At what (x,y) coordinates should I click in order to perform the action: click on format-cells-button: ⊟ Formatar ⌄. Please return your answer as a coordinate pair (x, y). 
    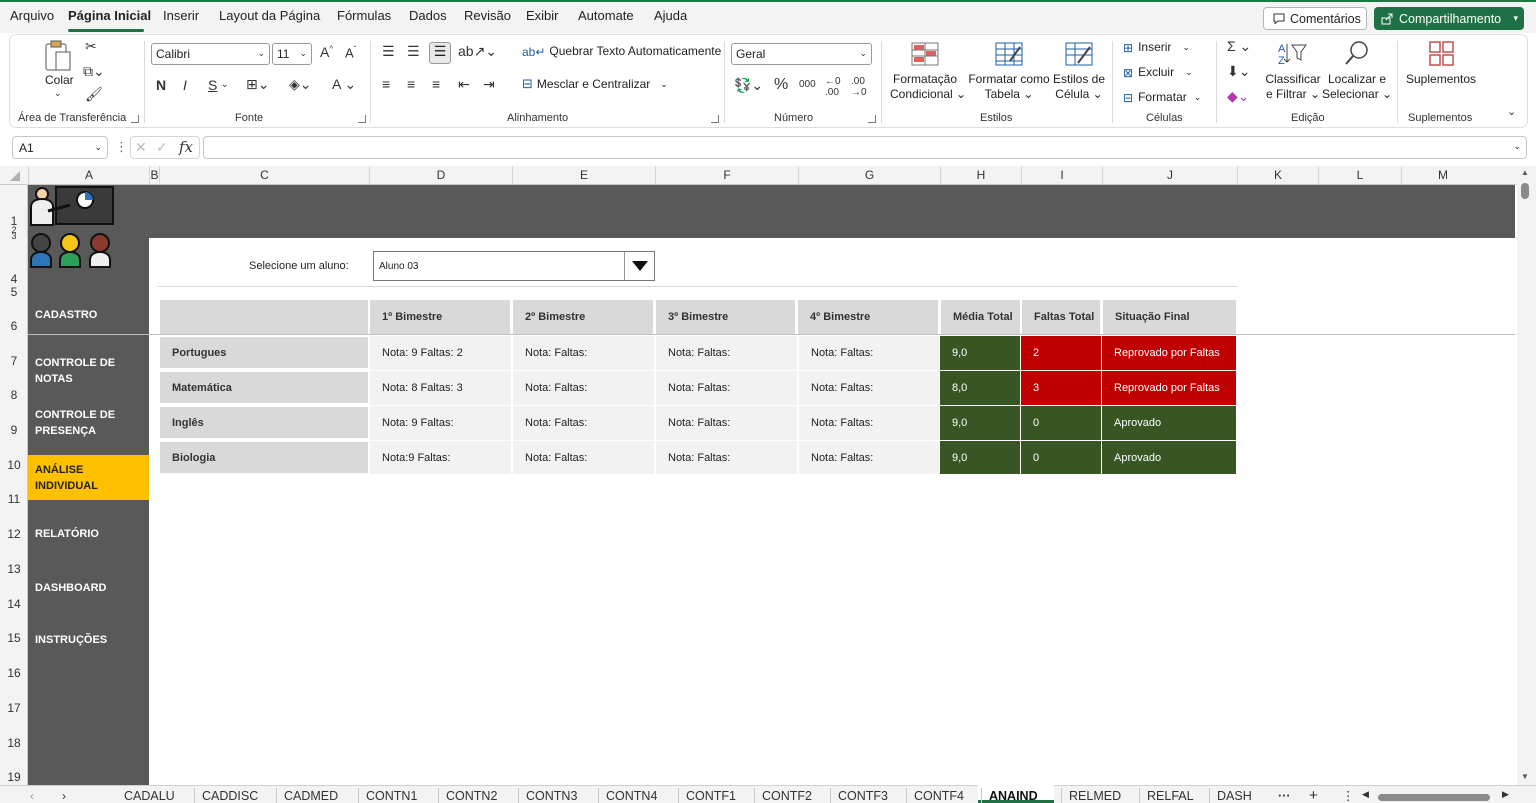
    Looking at the image, I should click on (1162, 97).